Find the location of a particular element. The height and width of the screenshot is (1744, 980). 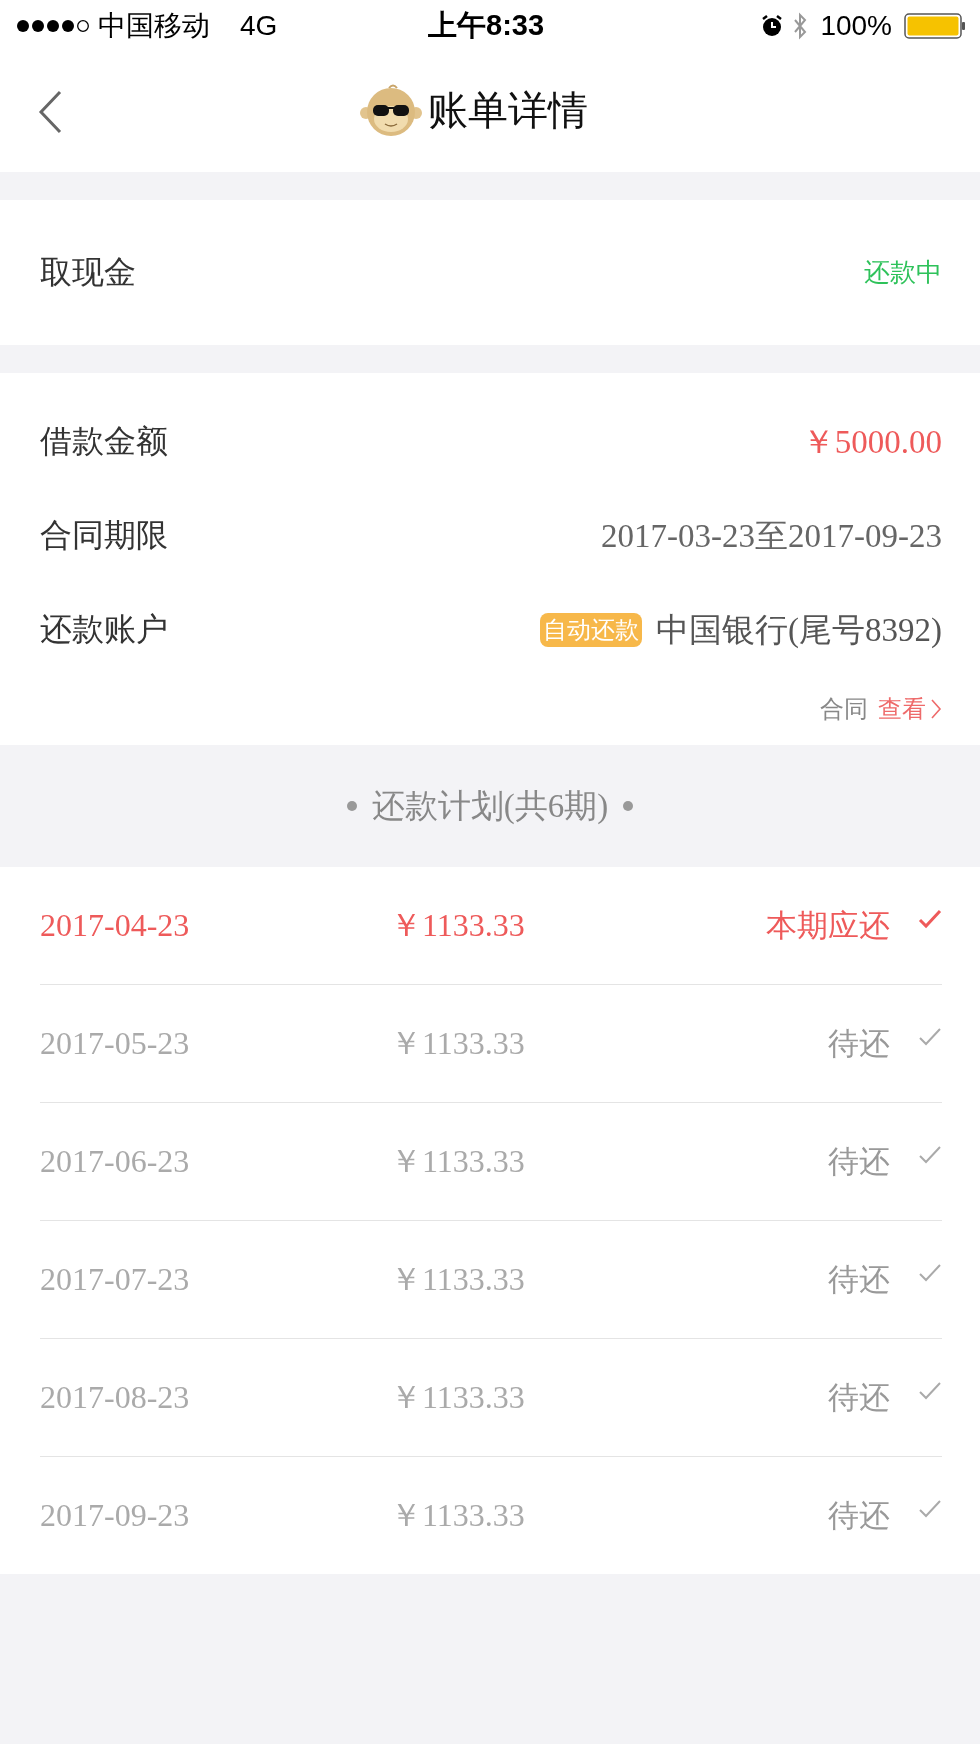

auto-repay-badge: 自动还款 is located at coordinates (591, 630).